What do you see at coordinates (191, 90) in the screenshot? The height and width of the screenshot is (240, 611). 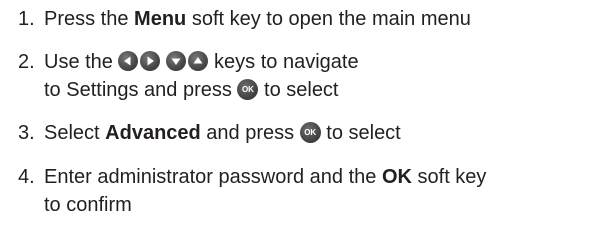 I see `step-text: to Settings and press OK to select` at bounding box center [191, 90].